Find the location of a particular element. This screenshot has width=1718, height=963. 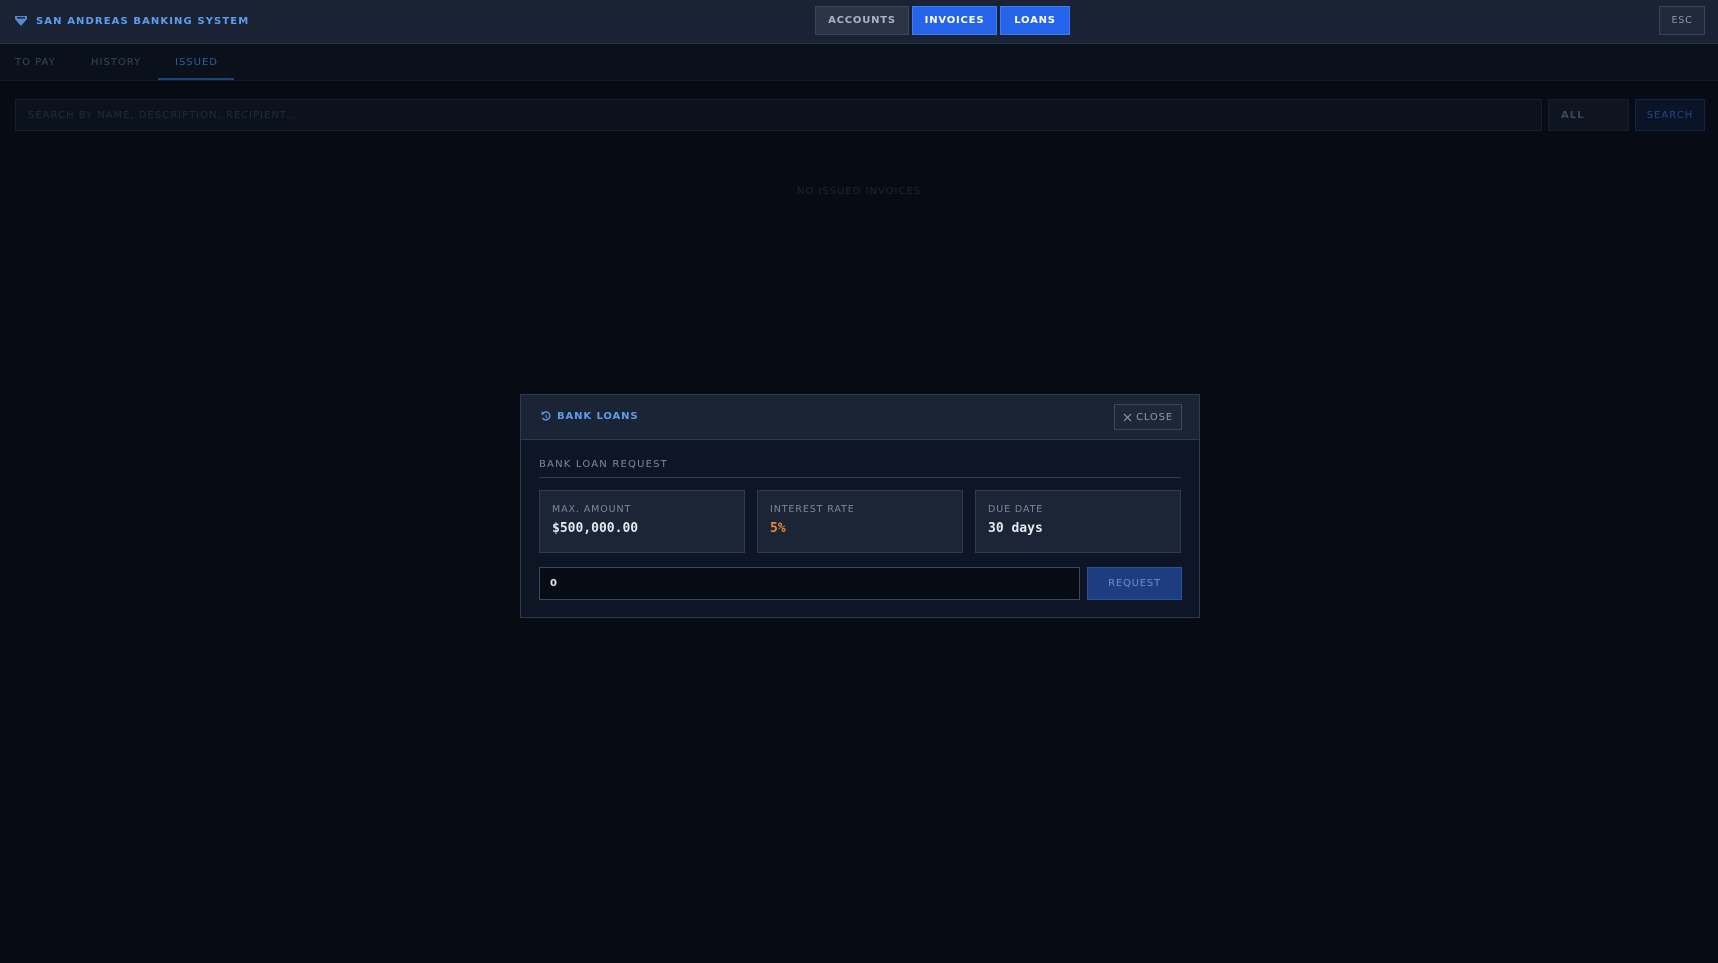

stat-value: 5% is located at coordinates (778, 528).